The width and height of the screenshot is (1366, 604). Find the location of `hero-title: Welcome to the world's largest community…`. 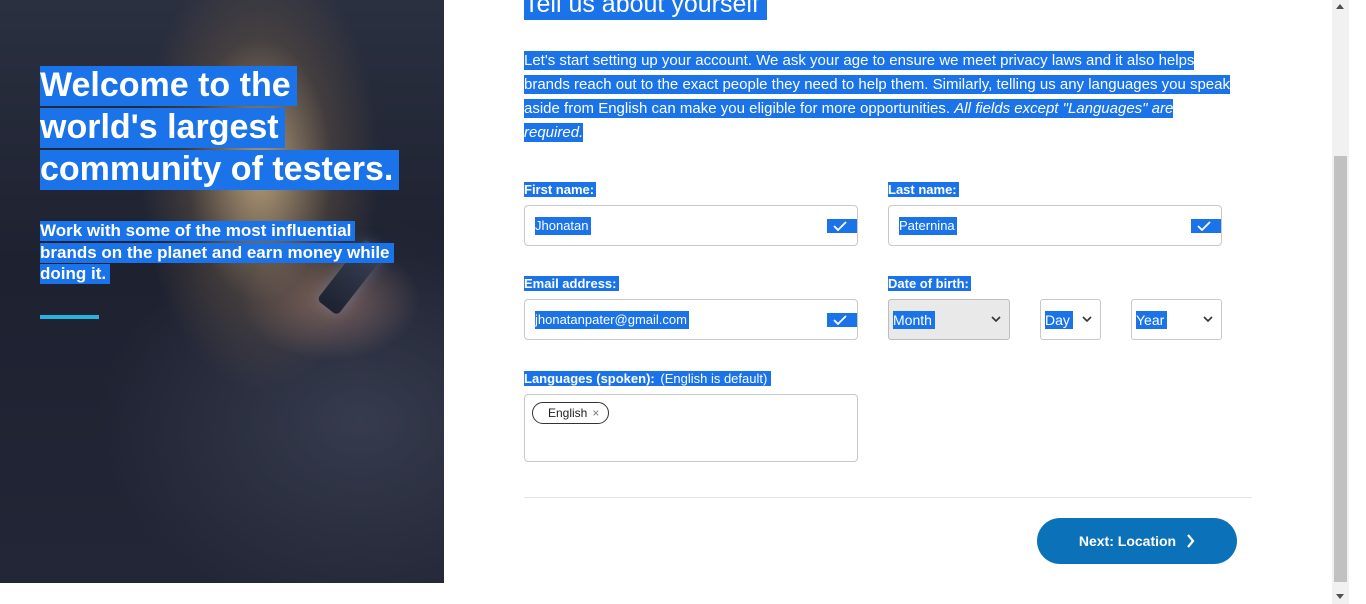

hero-title: Welcome to the world's largest community… is located at coordinates (220, 127).